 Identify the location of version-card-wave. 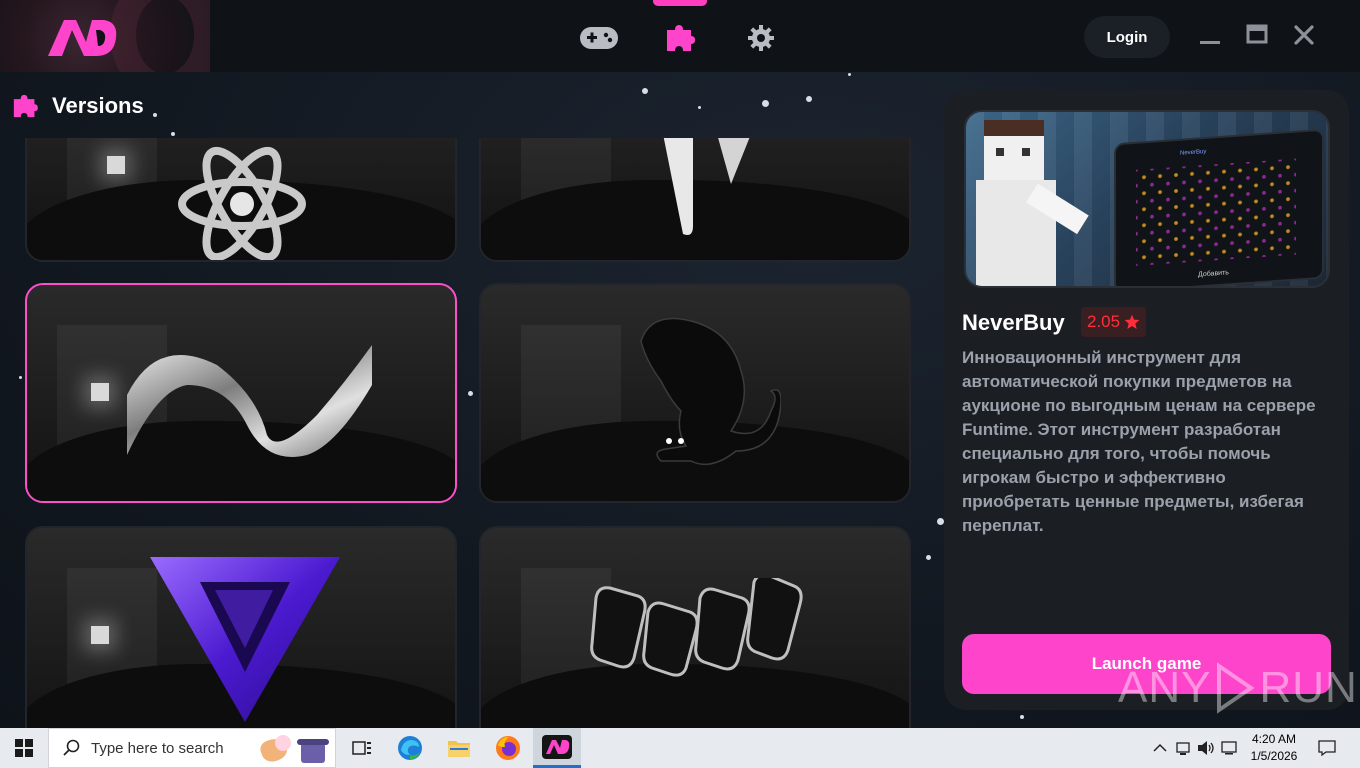
(241, 393).